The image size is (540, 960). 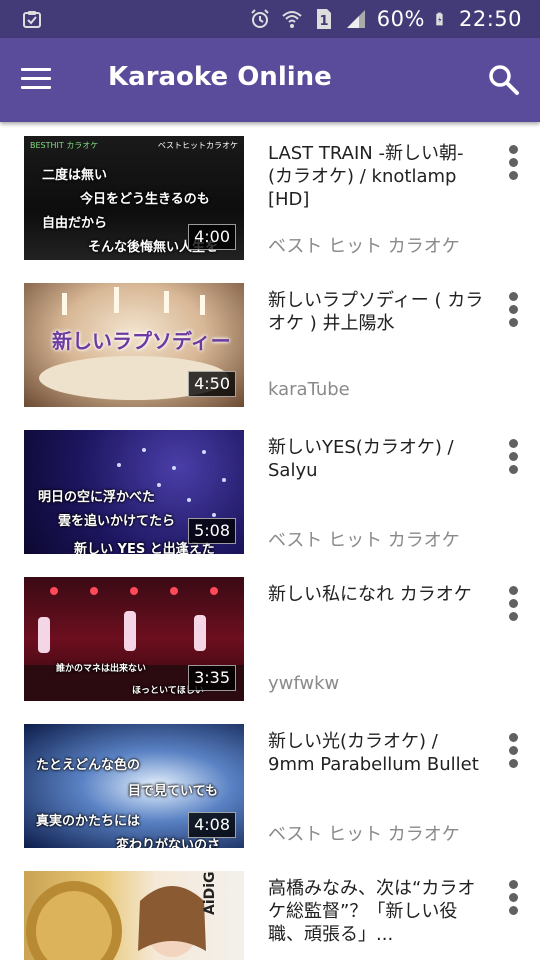 What do you see at coordinates (439, 19) in the screenshot?
I see `battery-charging-icon` at bounding box center [439, 19].